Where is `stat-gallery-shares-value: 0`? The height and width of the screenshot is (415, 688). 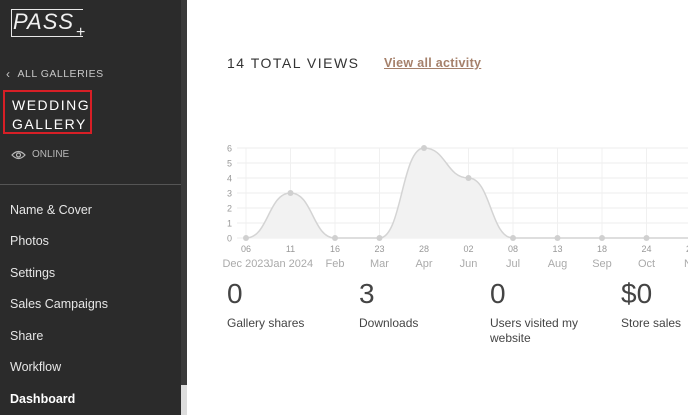 stat-gallery-shares-value: 0 is located at coordinates (235, 293).